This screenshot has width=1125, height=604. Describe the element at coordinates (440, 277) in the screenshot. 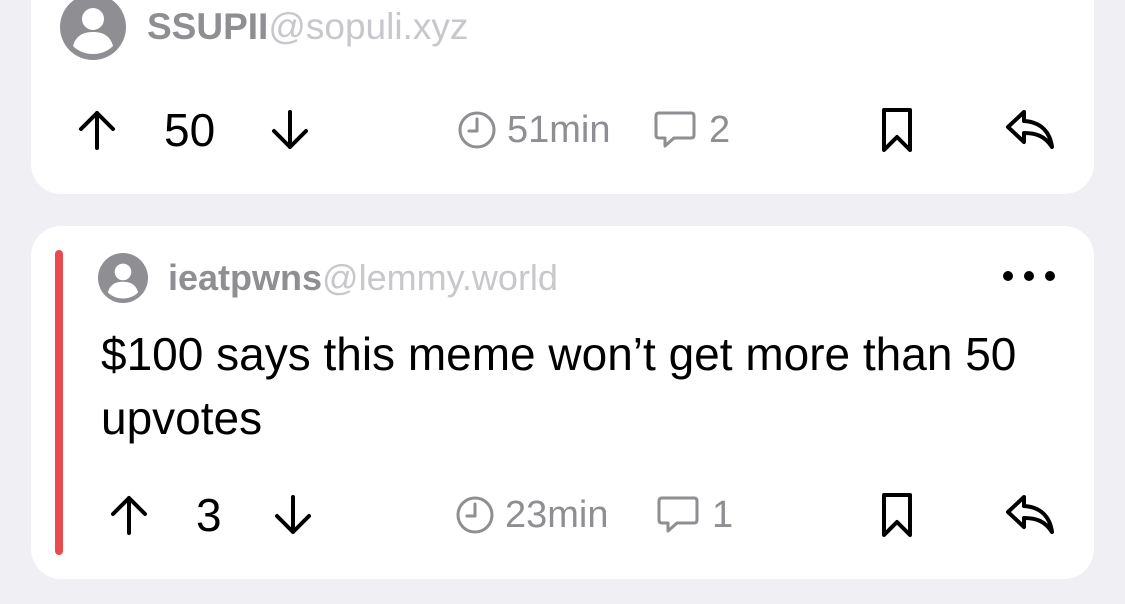

I see `instance-domain: @lemmy.world` at that location.